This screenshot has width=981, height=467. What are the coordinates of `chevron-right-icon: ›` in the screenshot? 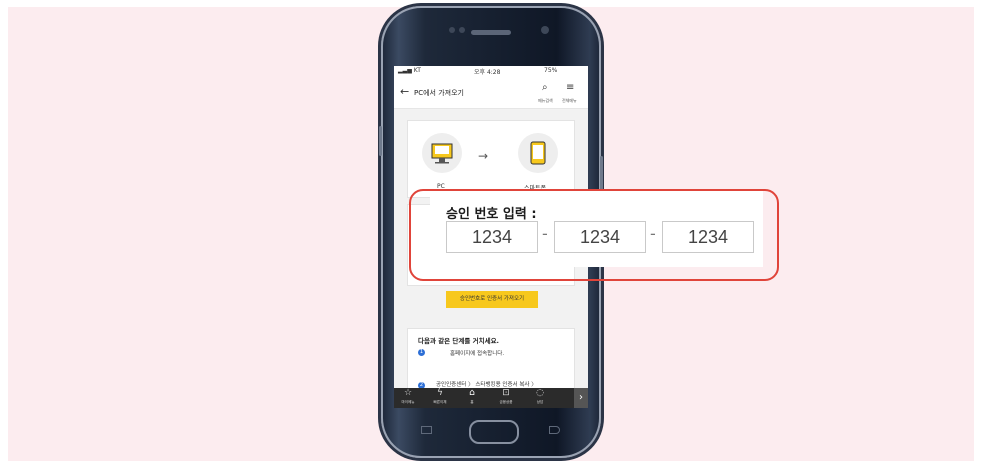 It's located at (581, 398).